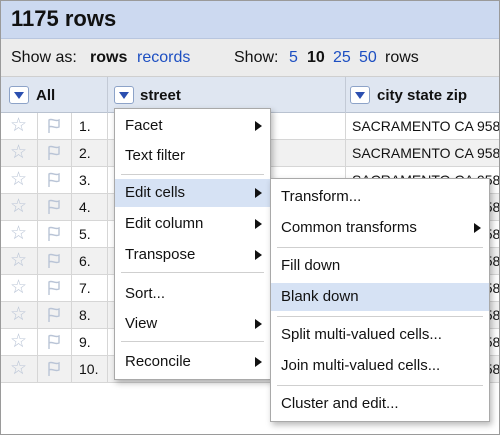  What do you see at coordinates (380, 266) in the screenshot?
I see `menu-item-fill-down: Fill down` at bounding box center [380, 266].